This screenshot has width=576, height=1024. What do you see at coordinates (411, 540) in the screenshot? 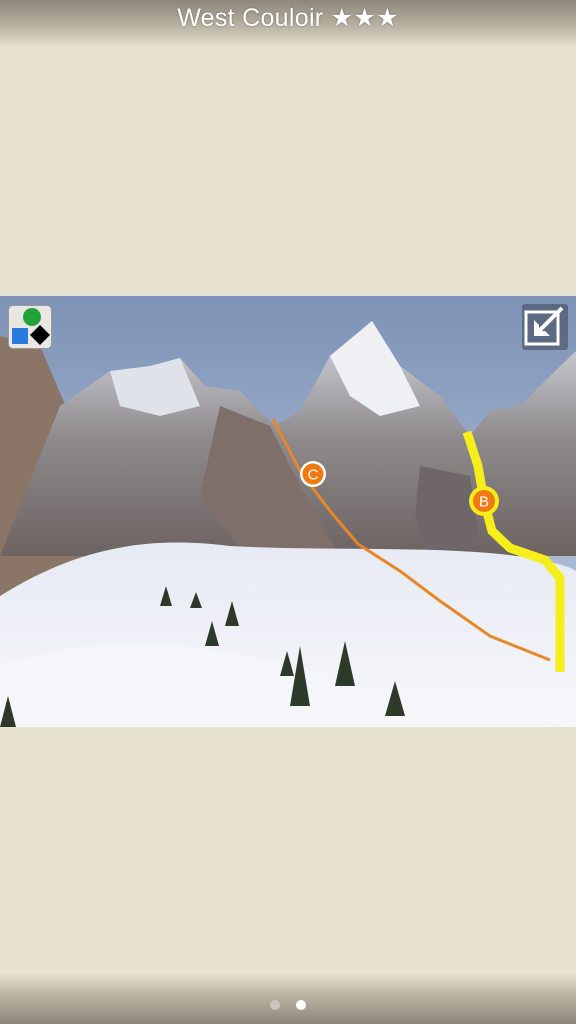
I see `route-c-line` at bounding box center [411, 540].